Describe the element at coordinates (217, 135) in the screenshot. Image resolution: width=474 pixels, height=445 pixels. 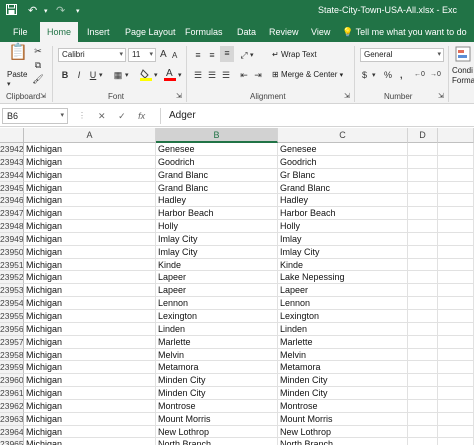
I see `column-header-b: B` at that location.